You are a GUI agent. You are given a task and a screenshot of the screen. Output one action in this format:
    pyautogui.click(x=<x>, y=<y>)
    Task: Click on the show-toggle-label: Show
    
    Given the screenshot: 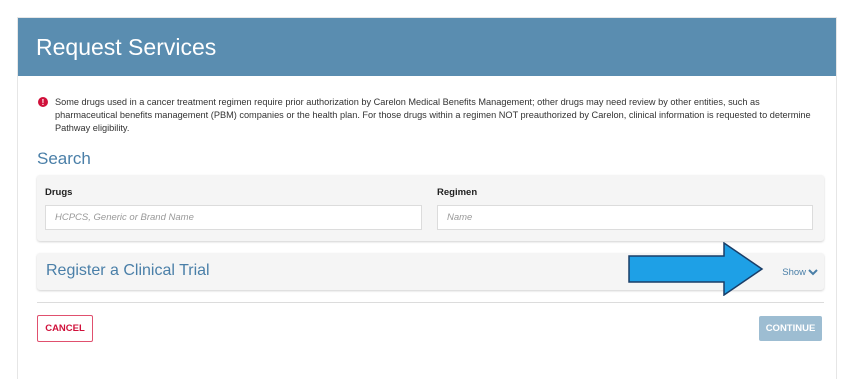 What is the action you would take?
    pyautogui.click(x=794, y=272)
    